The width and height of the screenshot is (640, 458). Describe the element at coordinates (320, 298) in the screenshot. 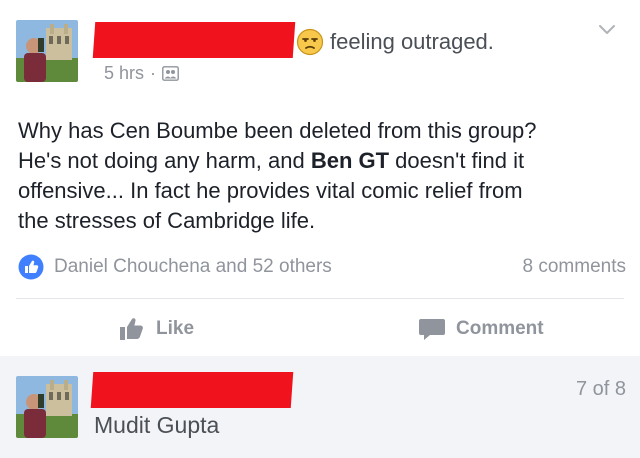

I see `actions-divider` at that location.